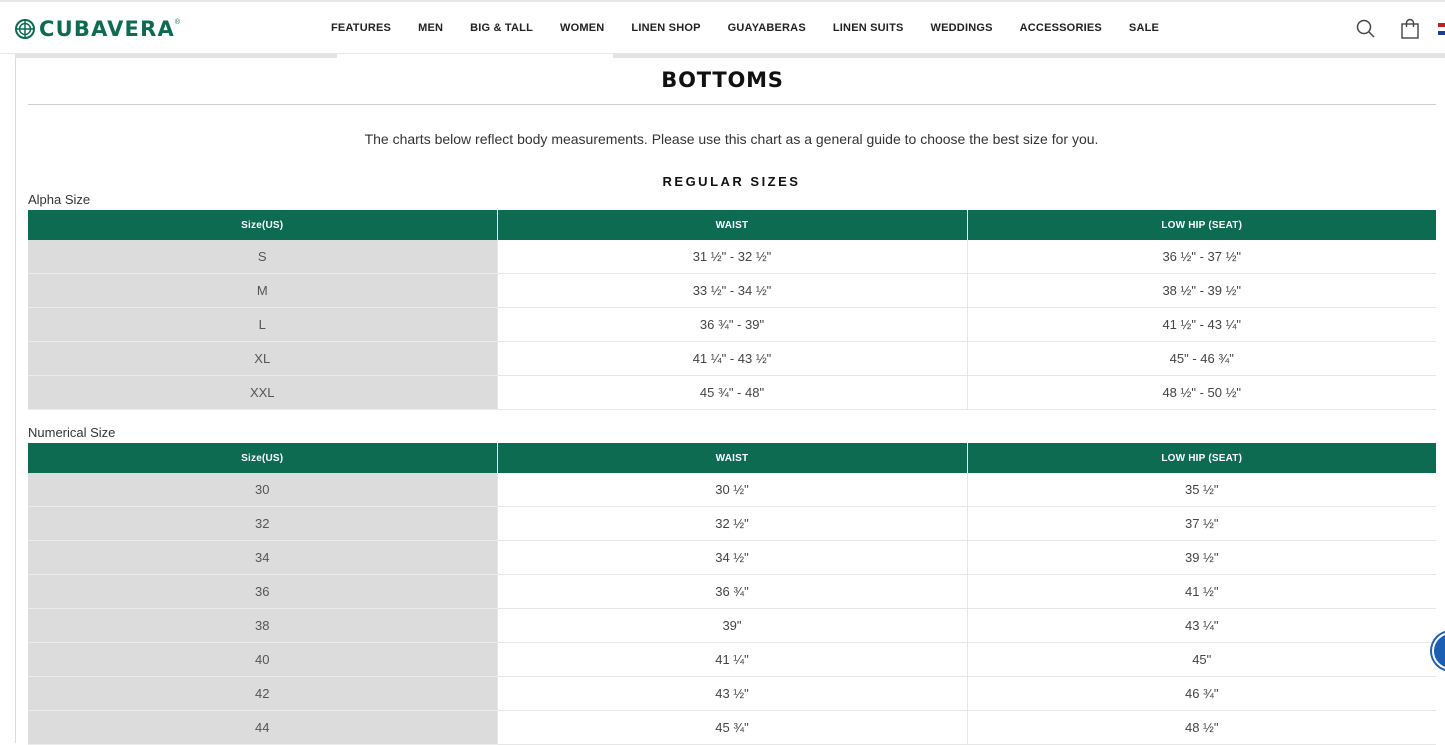 Image resolution: width=1445 pixels, height=745 pixels. I want to click on low-hip-cell: 36 ½" - 37 ½", so click(1201, 257).